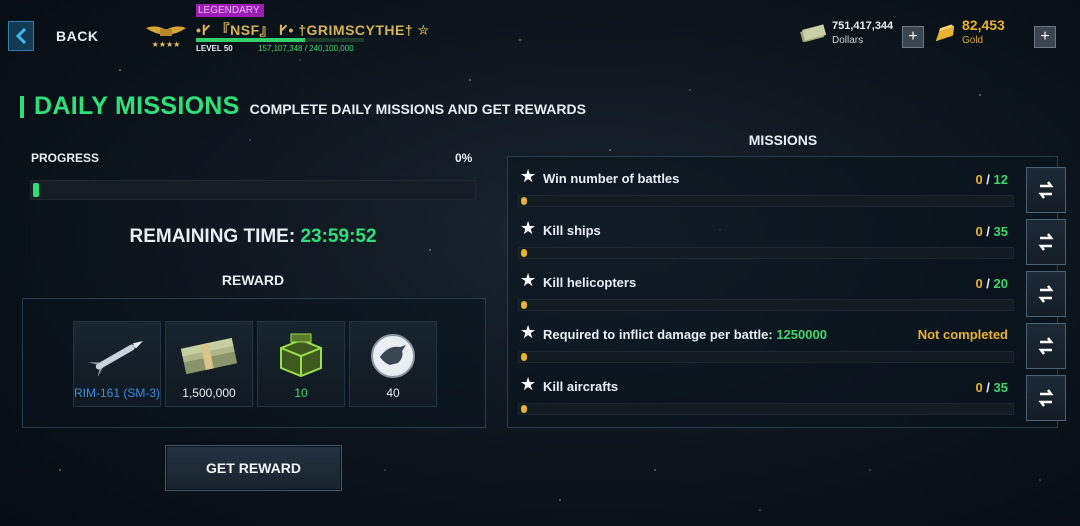 The image size is (1080, 526). Describe the element at coordinates (393, 393) in the screenshot. I see `reward-item-label: 40` at that location.